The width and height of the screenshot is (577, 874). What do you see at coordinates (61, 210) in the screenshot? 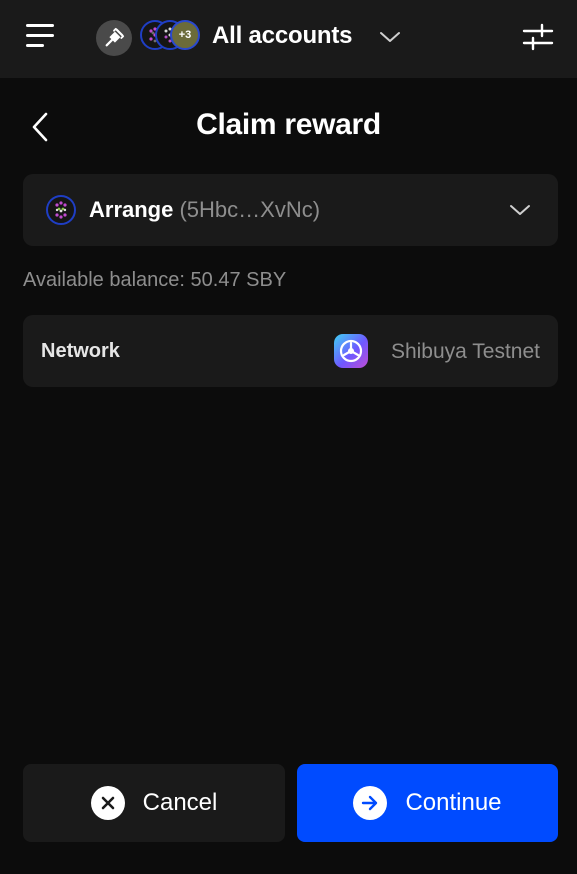
I see `avatar` at bounding box center [61, 210].